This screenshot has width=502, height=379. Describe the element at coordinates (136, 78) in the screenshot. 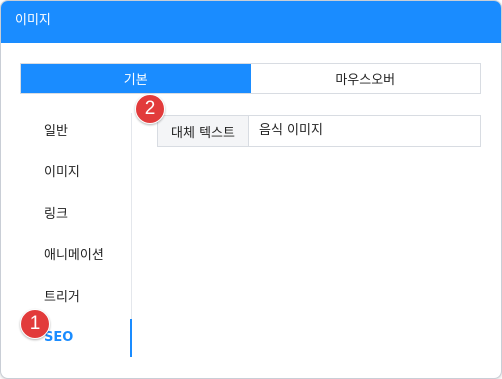

I see `tab-basic: 기본` at that location.